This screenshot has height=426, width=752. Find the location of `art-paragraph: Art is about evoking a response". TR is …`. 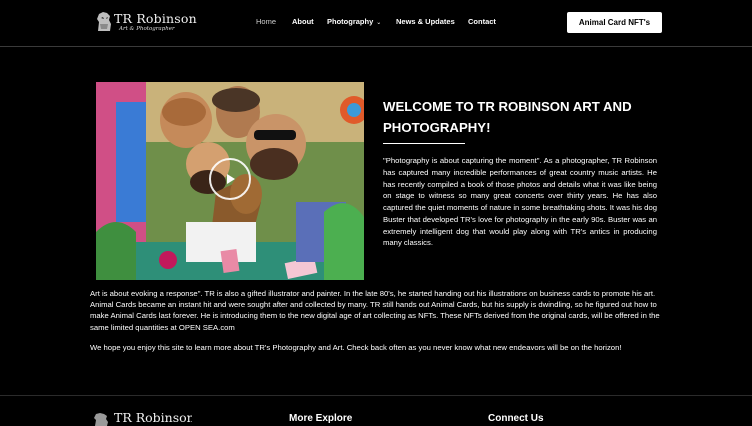

art-paragraph: Art is about evoking a response". TR is … is located at coordinates (375, 310).